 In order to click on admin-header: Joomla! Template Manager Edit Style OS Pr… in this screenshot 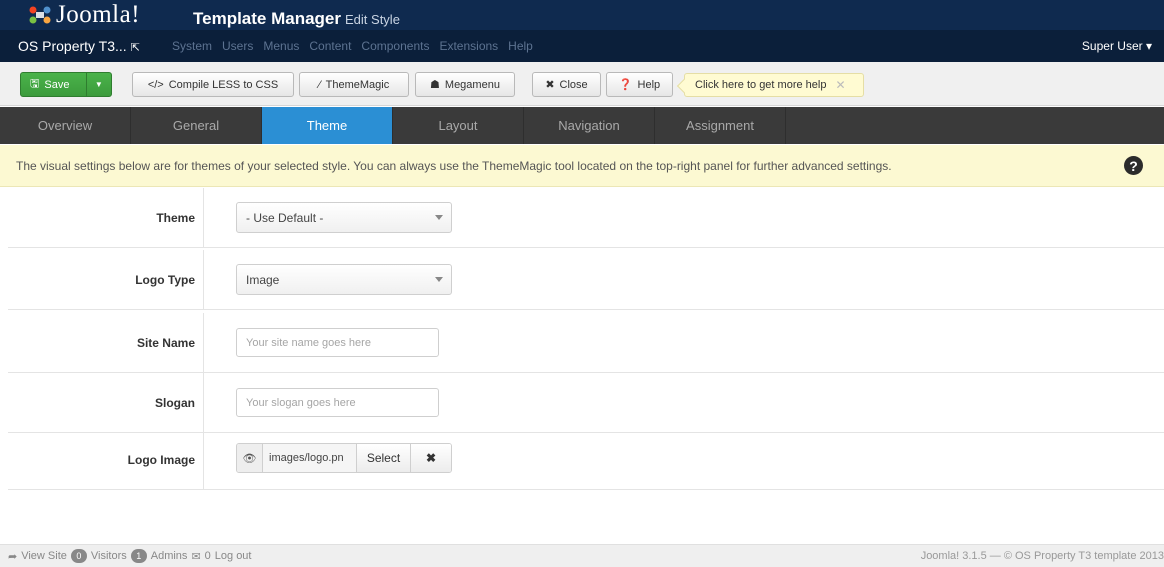, I will do `click(582, 31)`.